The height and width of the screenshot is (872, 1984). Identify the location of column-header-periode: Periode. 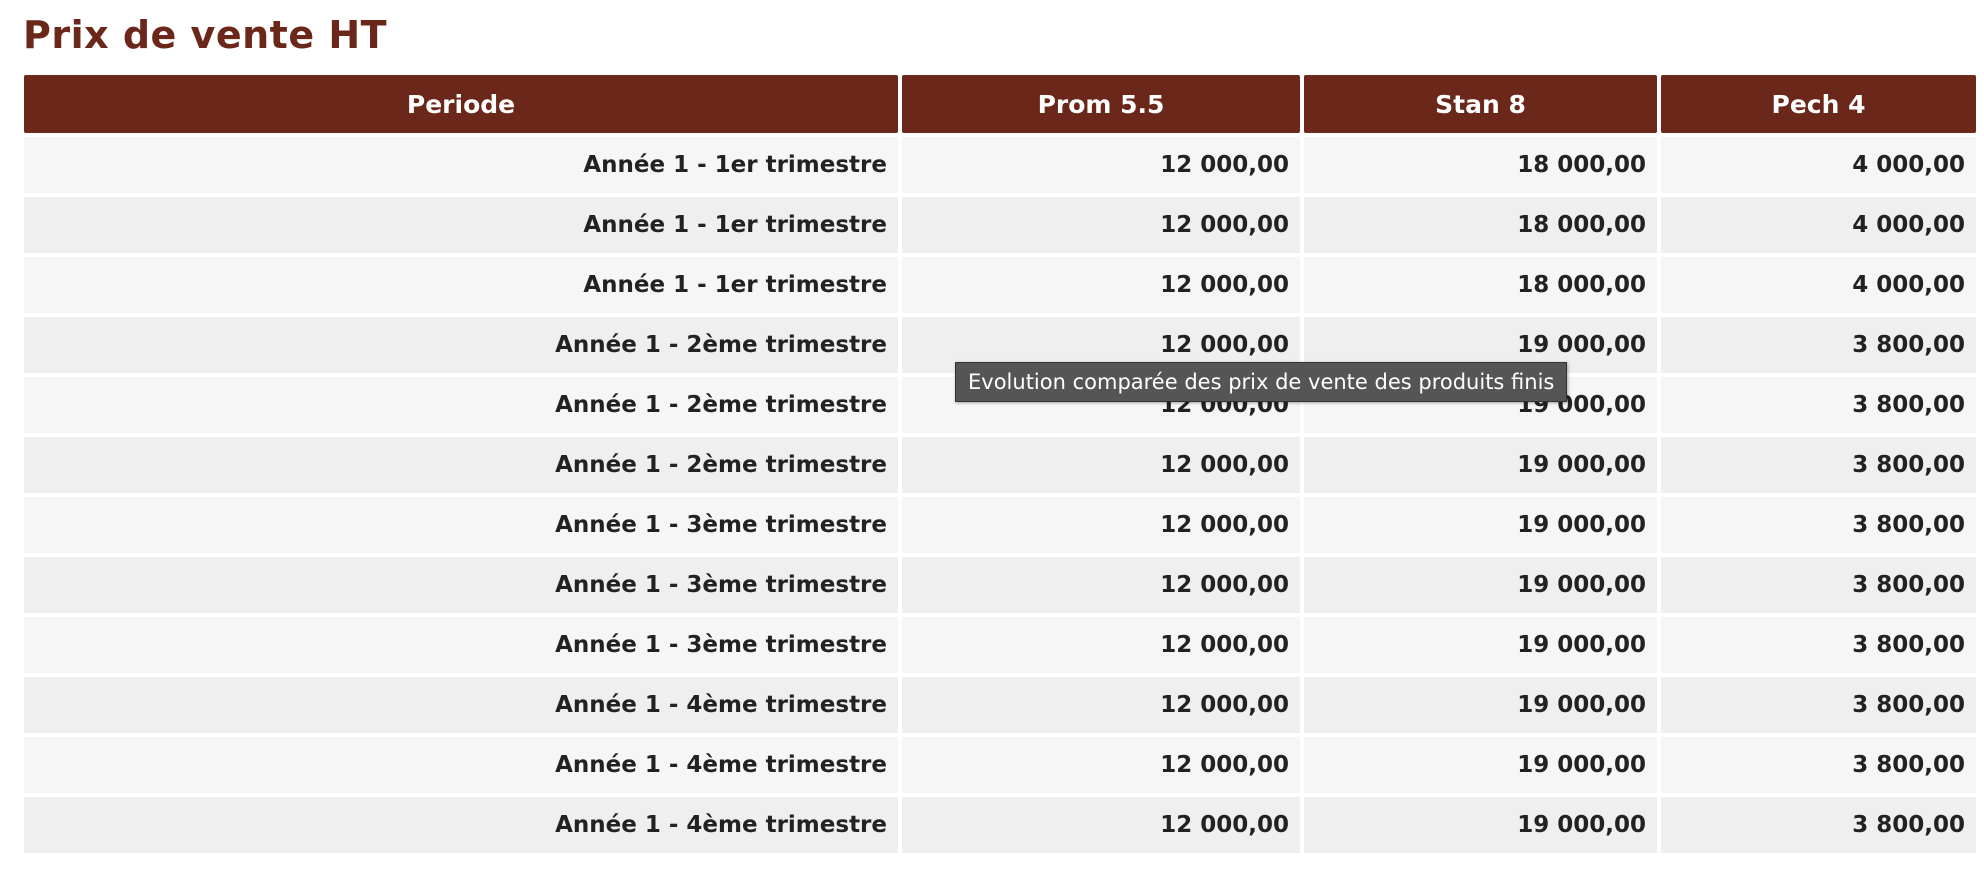
(461, 104).